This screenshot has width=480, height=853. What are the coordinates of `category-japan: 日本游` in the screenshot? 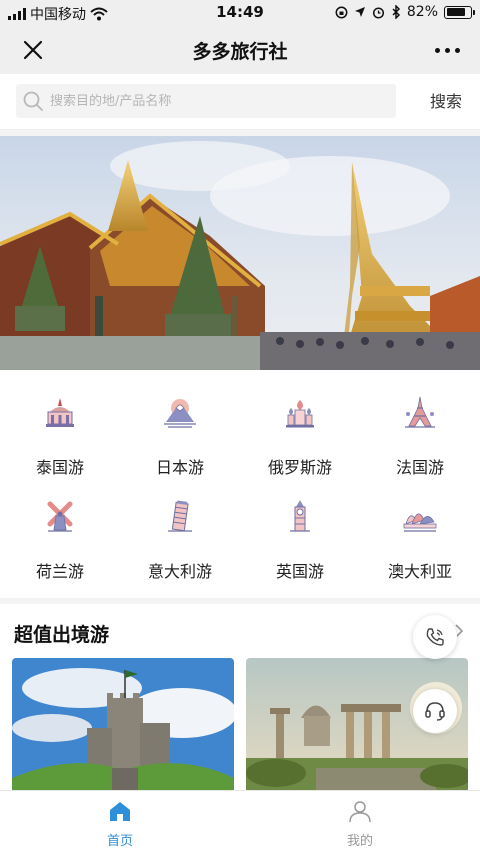 It's located at (180, 423).